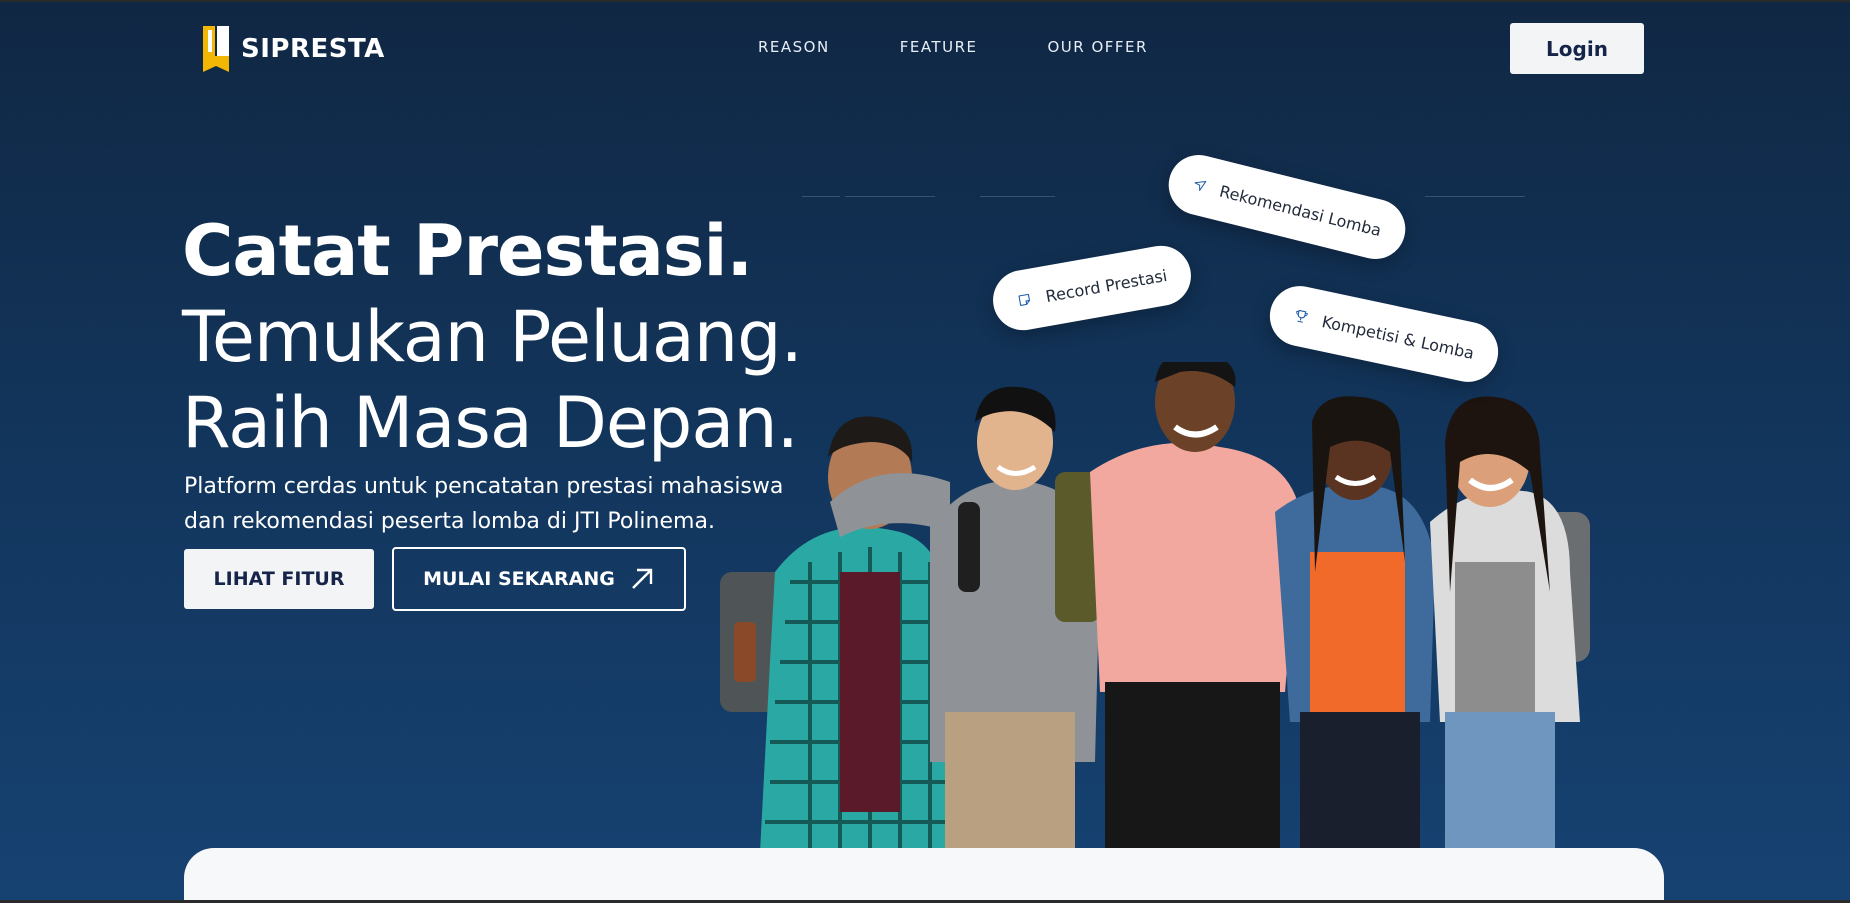 Image resolution: width=1850 pixels, height=903 pixels. Describe the element at coordinates (924, 875) in the screenshot. I see `content-card-top` at that location.